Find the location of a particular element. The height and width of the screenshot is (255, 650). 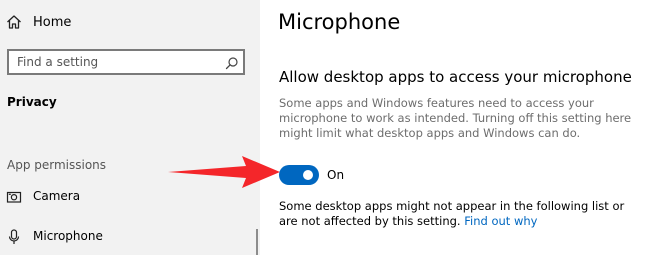

home-label: Home is located at coordinates (52, 22).